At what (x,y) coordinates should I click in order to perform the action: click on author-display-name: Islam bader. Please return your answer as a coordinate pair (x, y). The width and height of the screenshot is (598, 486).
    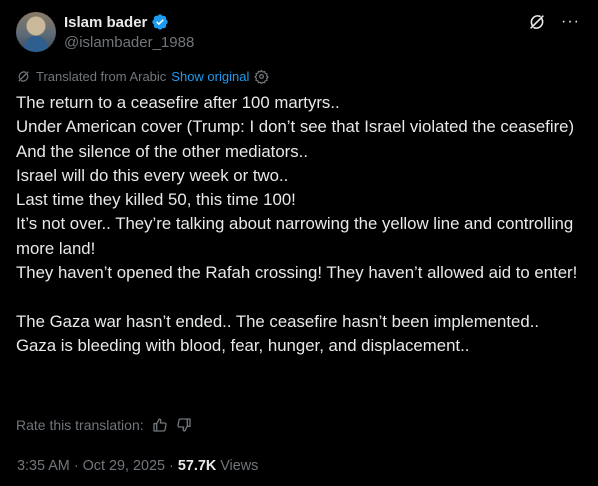
    Looking at the image, I should click on (105, 22).